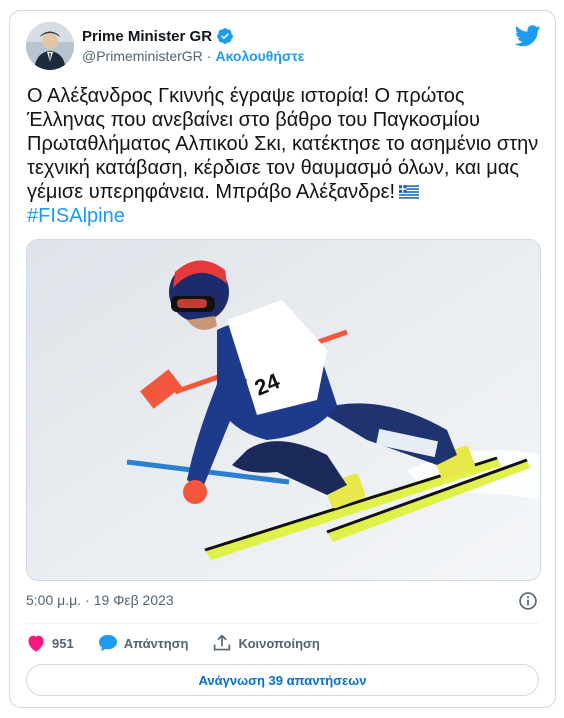 The width and height of the screenshot is (564, 718). Describe the element at coordinates (259, 56) in the screenshot. I see `follow-button: Ακολουθήστε` at that location.